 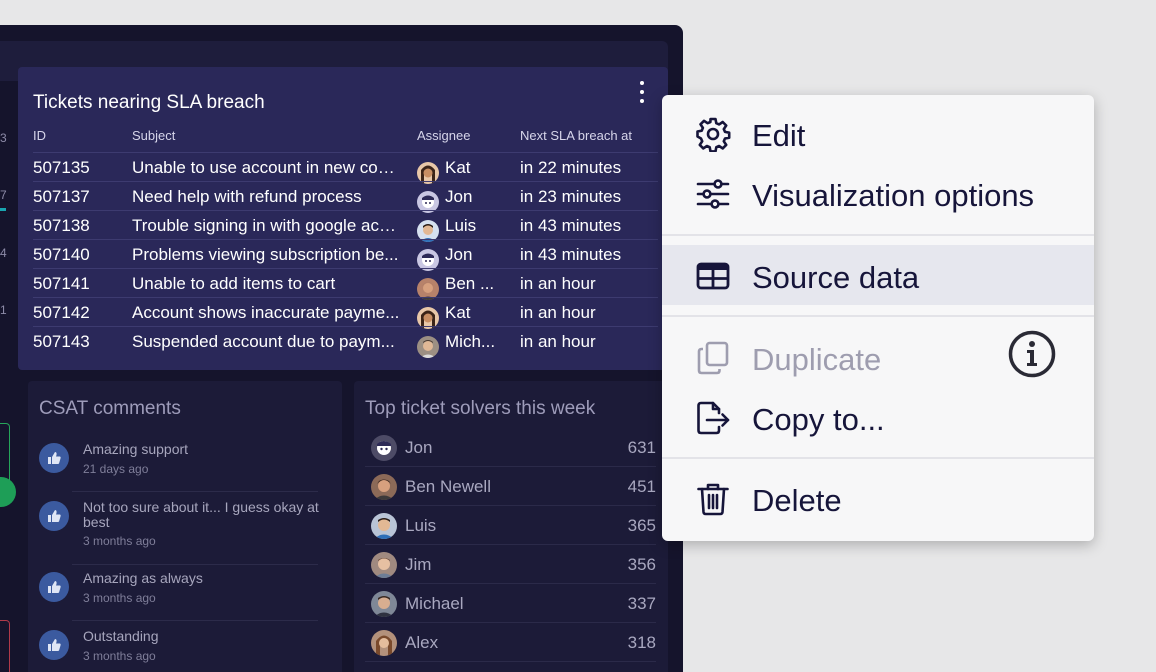 What do you see at coordinates (1032, 354) in the screenshot?
I see `info-icon` at bounding box center [1032, 354].